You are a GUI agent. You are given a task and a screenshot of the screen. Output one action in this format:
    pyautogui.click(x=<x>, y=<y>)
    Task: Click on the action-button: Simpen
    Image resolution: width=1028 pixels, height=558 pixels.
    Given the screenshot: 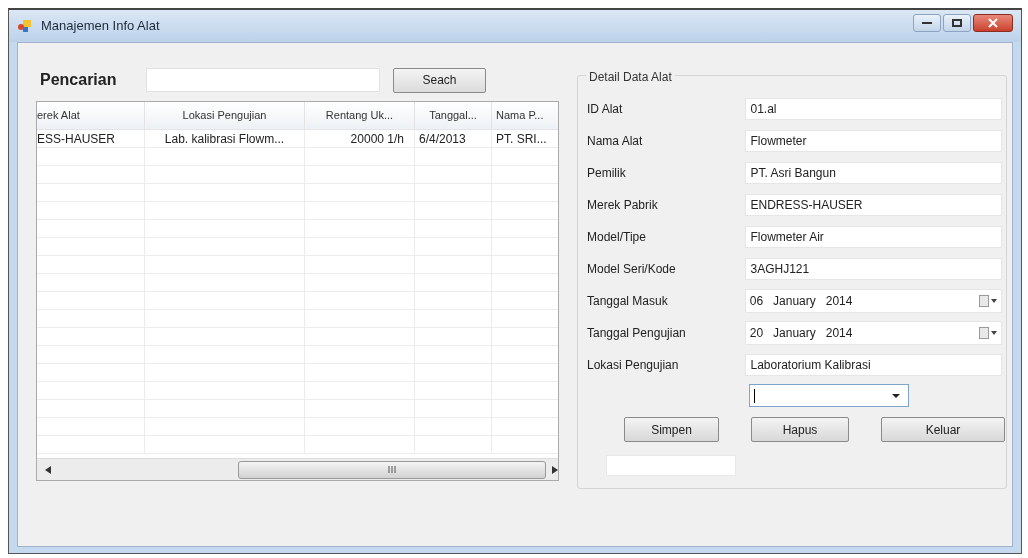 What is the action you would take?
    pyautogui.click(x=671, y=429)
    